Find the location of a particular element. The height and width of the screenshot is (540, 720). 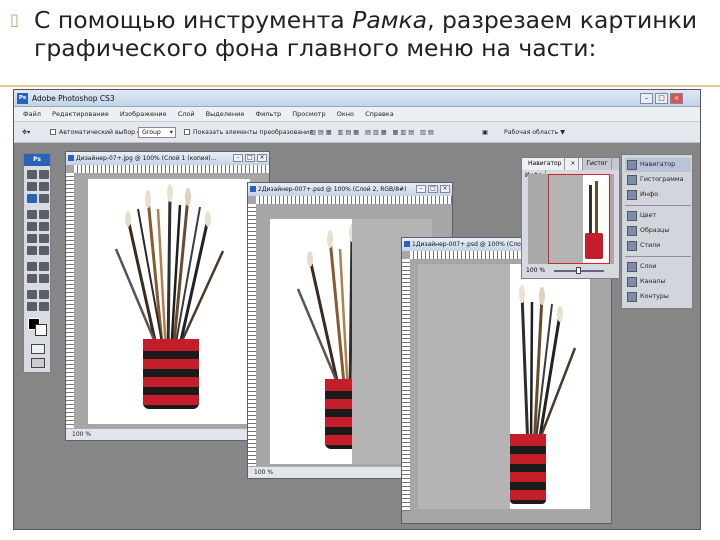

zoom-tool is located at coordinates (44, 306).